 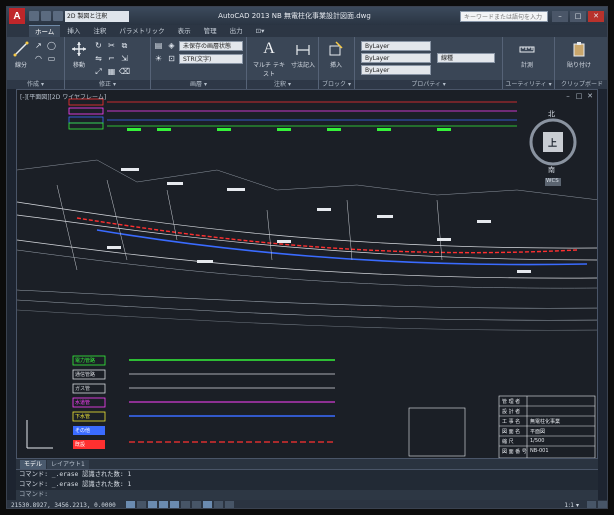 What do you see at coordinates (97, 16) in the screenshot?
I see `workspace-dropdown: 2D 製図と注釈` at bounding box center [97, 16].